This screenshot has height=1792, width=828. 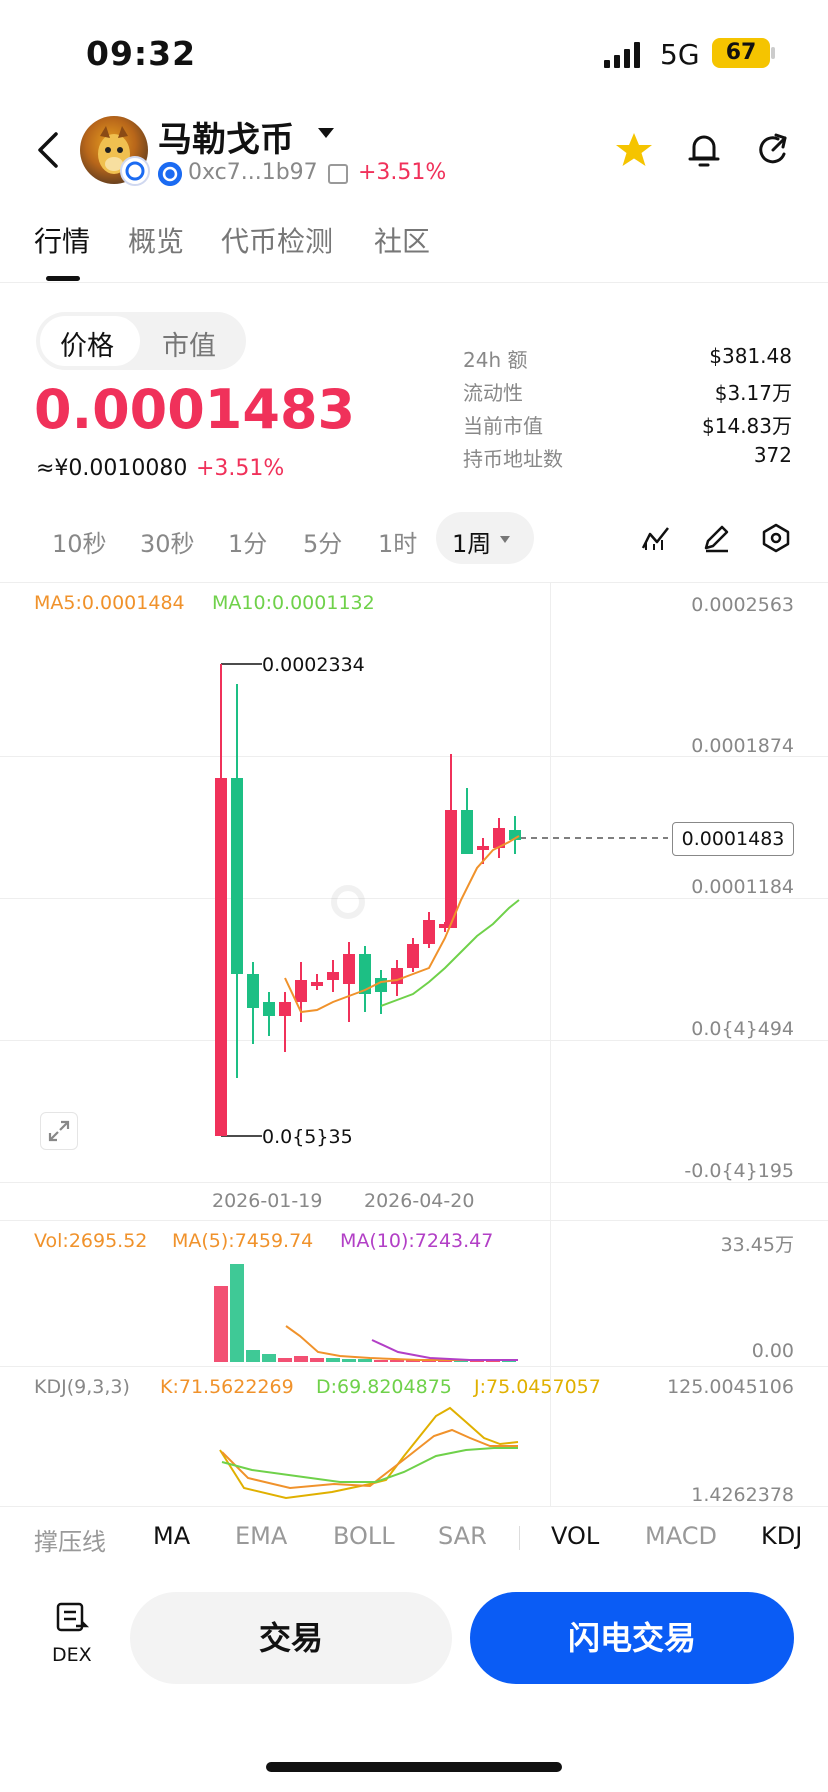 I want to click on trade-button: 交易, so click(x=291, y=1638).